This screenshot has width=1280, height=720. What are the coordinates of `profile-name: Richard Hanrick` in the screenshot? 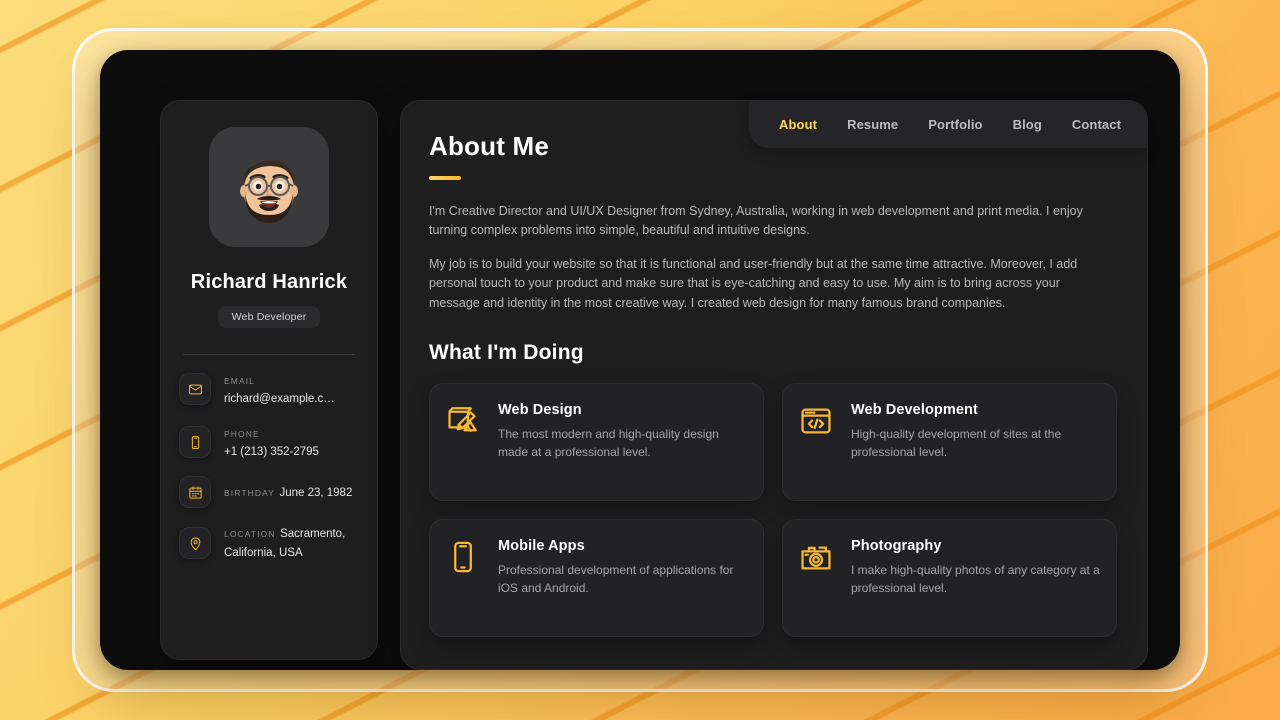 It's located at (269, 282).